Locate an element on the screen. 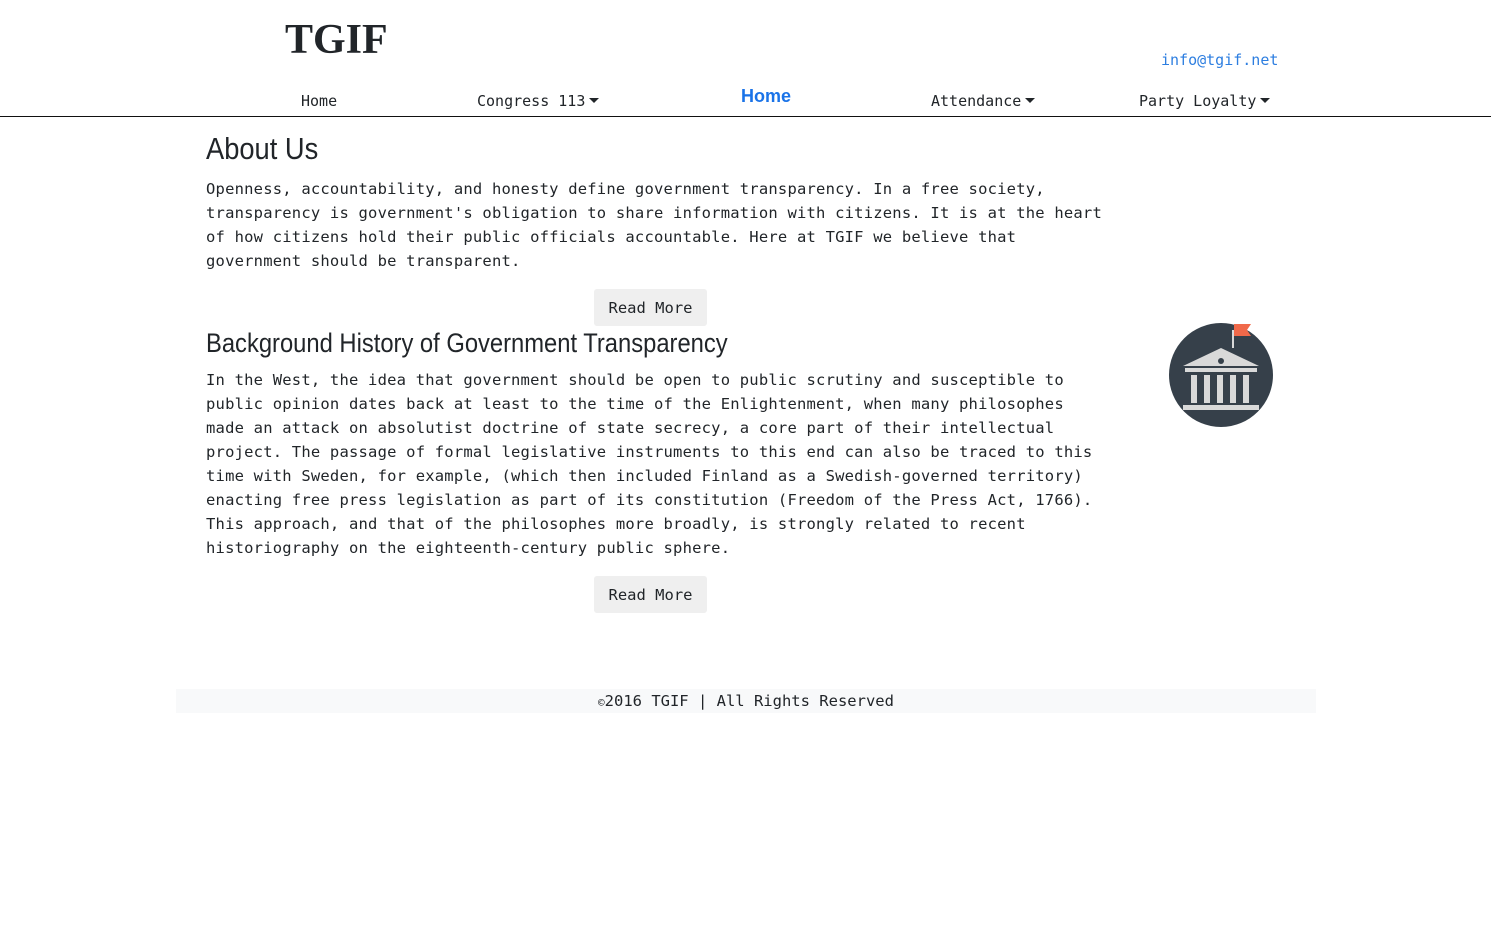  nav-attendance-dropdown: Attendance is located at coordinates (983, 101).